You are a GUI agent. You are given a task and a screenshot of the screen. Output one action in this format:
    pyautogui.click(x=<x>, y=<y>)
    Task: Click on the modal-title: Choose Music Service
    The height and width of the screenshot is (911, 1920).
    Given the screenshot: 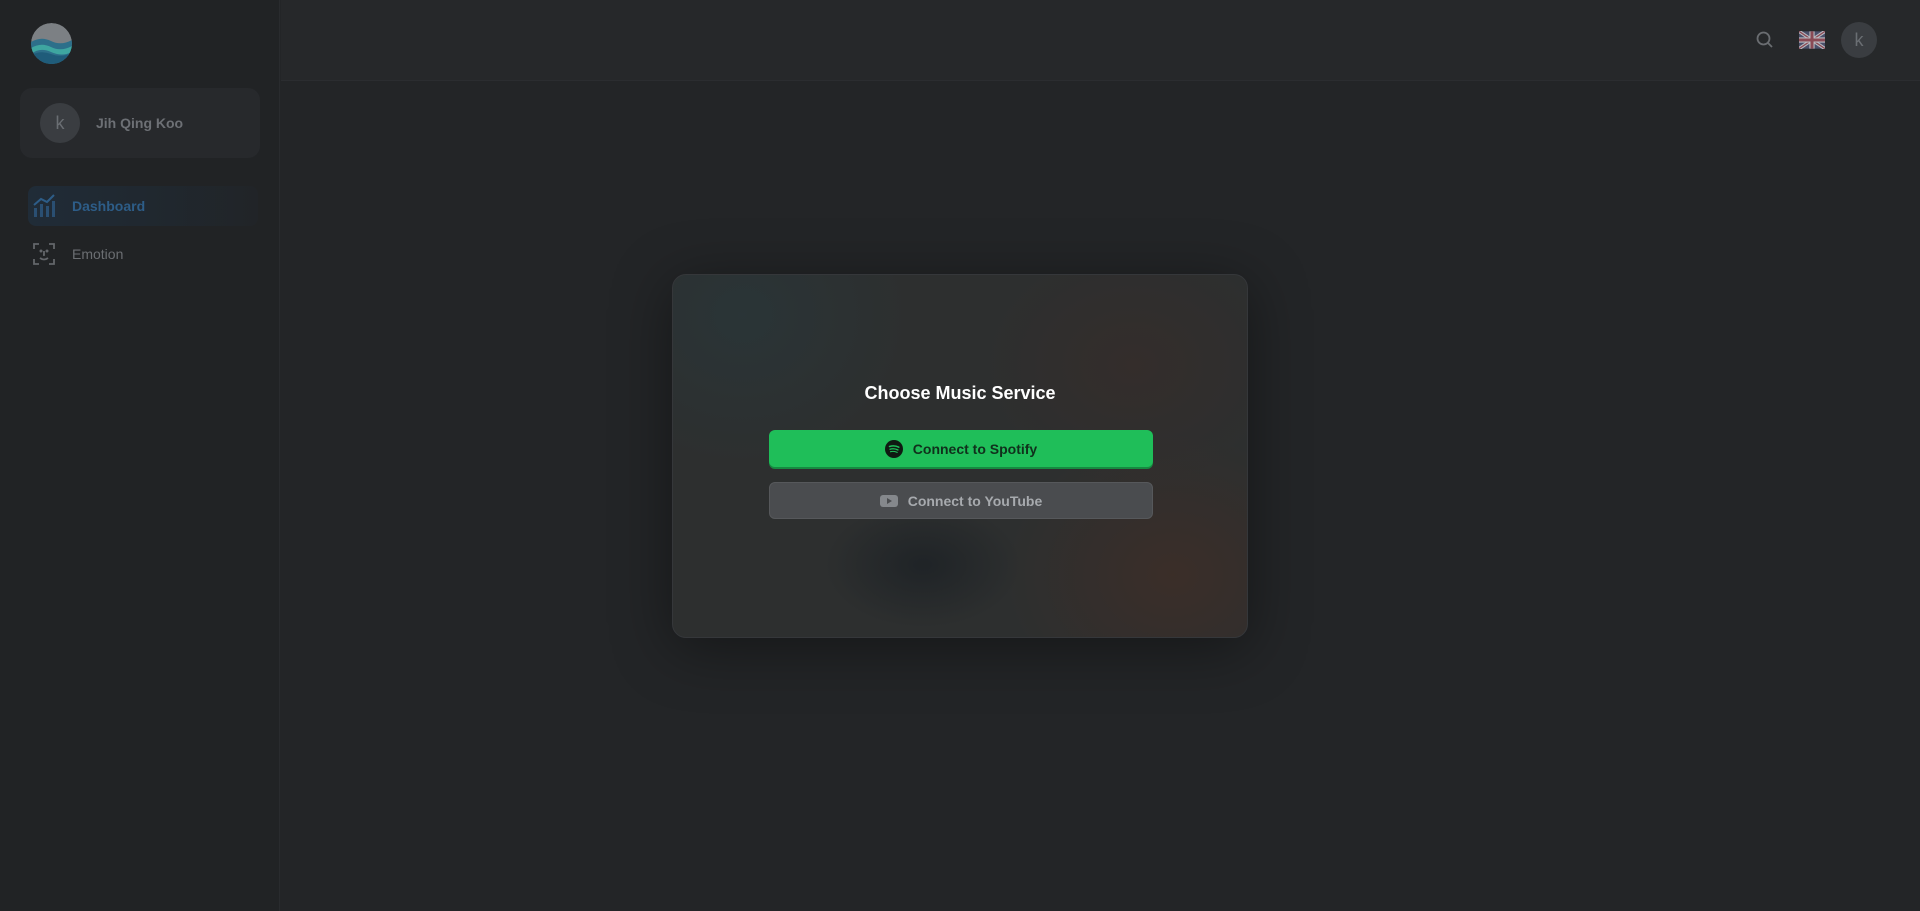 What is the action you would take?
    pyautogui.click(x=960, y=393)
    